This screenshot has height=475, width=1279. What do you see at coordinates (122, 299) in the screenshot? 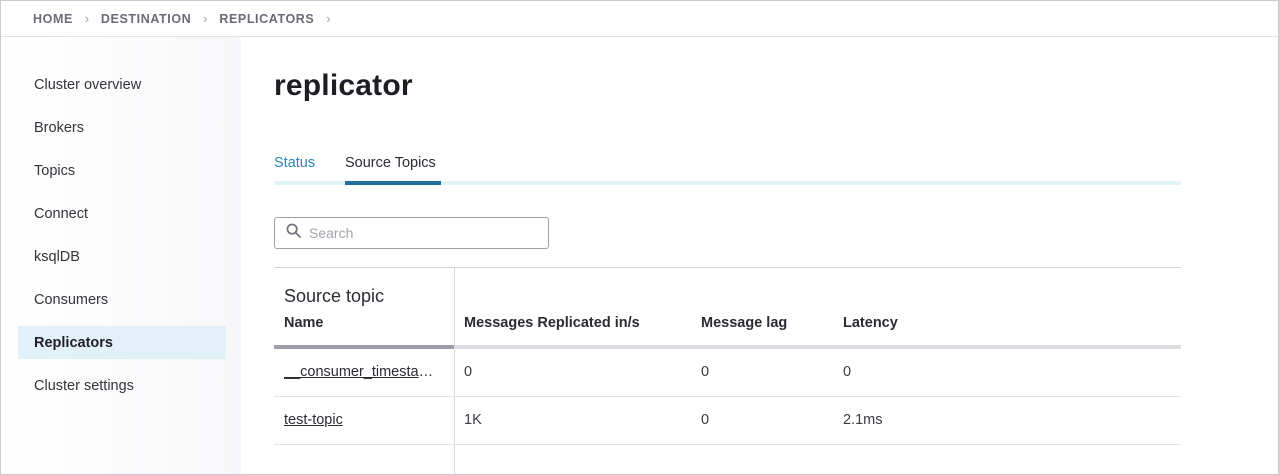
I see `sidebar-item-consumers: Consumers` at bounding box center [122, 299].